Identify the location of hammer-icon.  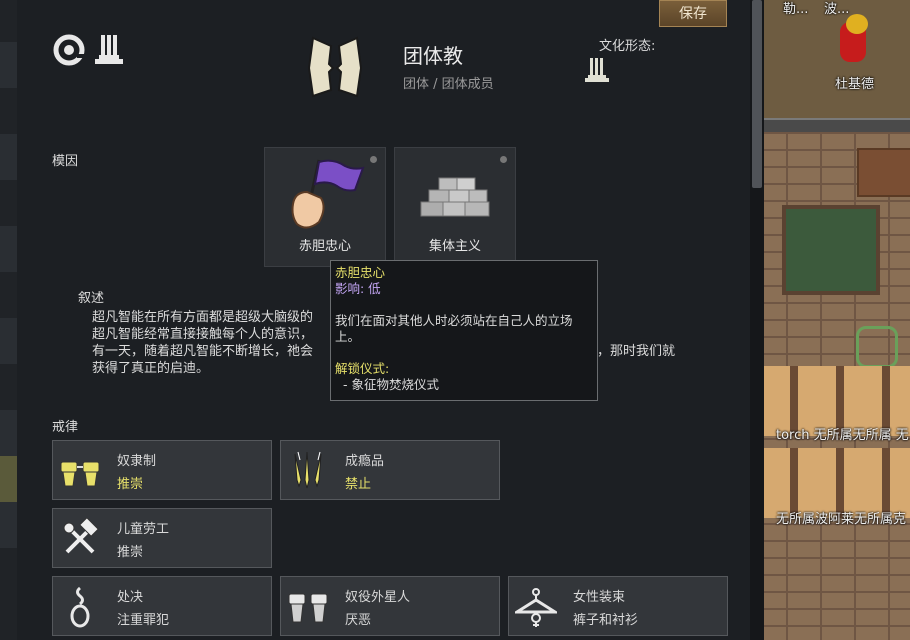
(81, 536).